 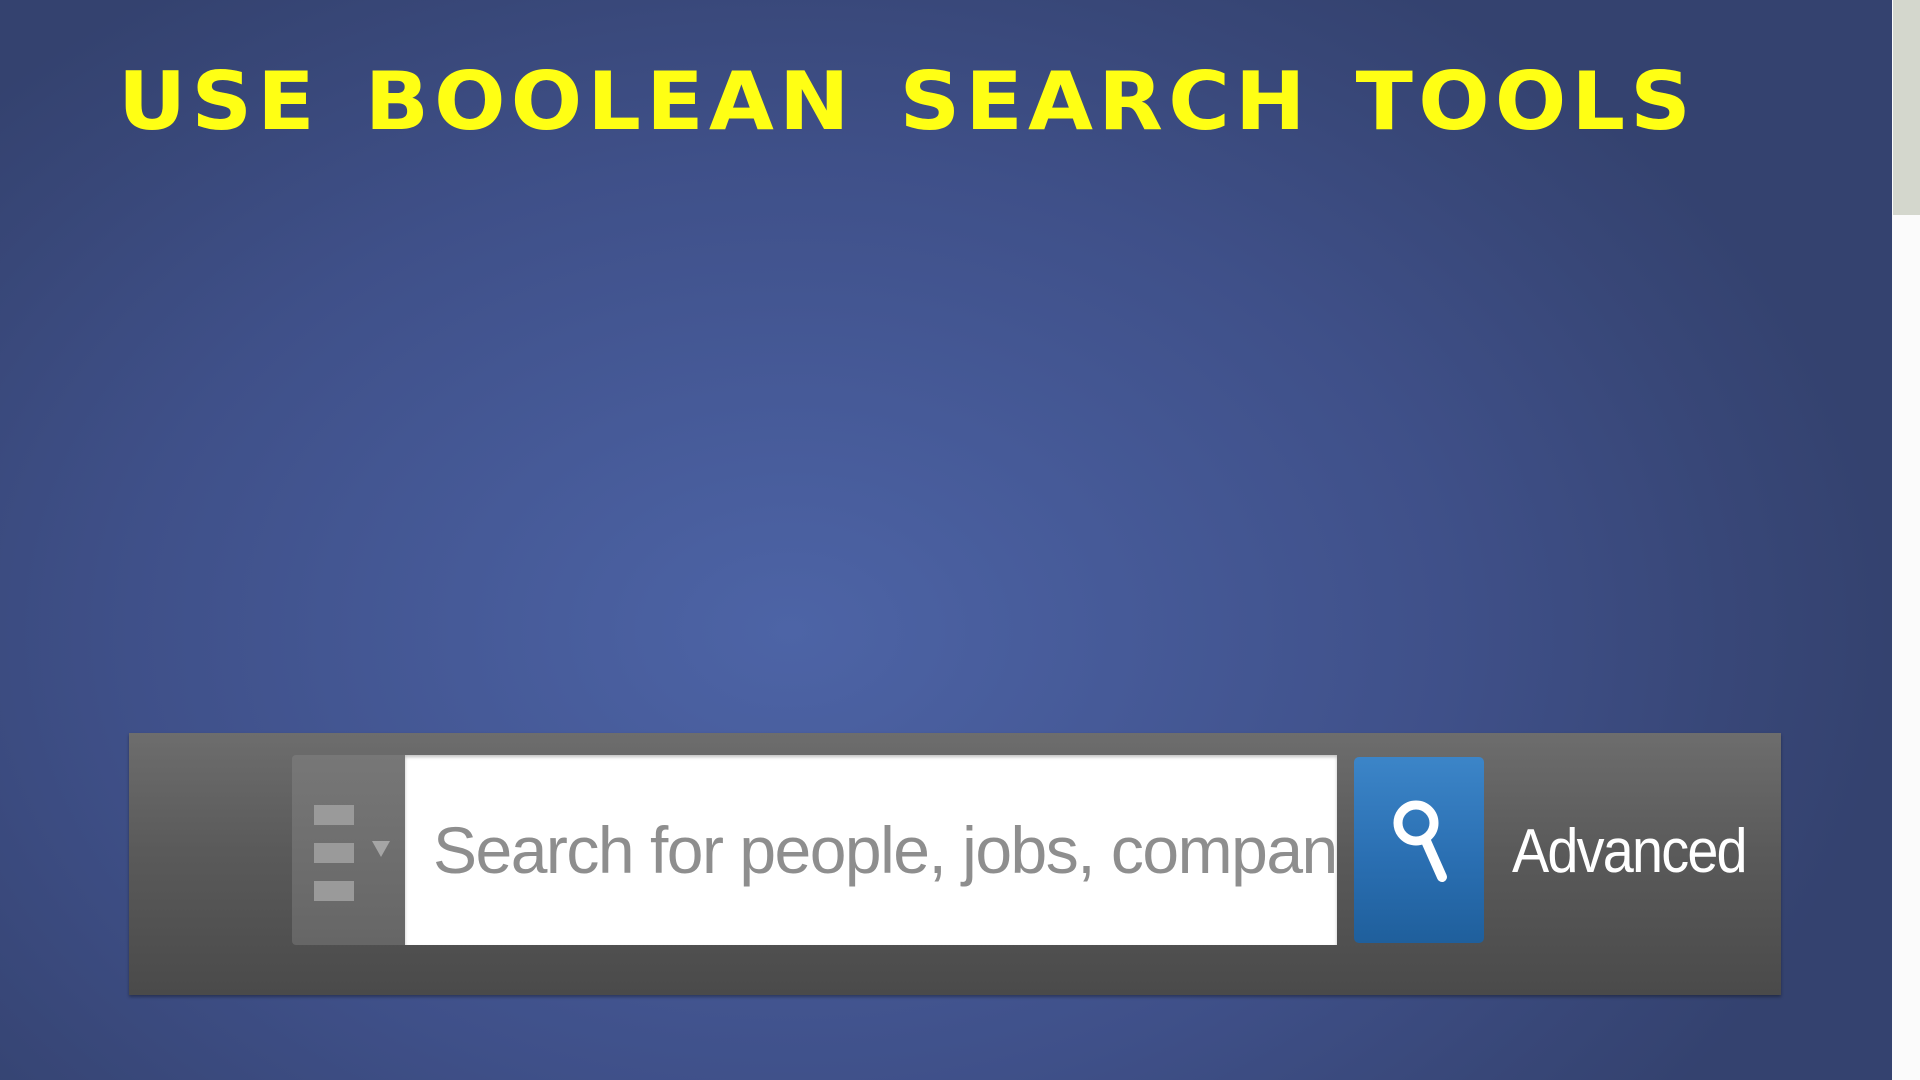 I want to click on search-input, so click(x=871, y=850).